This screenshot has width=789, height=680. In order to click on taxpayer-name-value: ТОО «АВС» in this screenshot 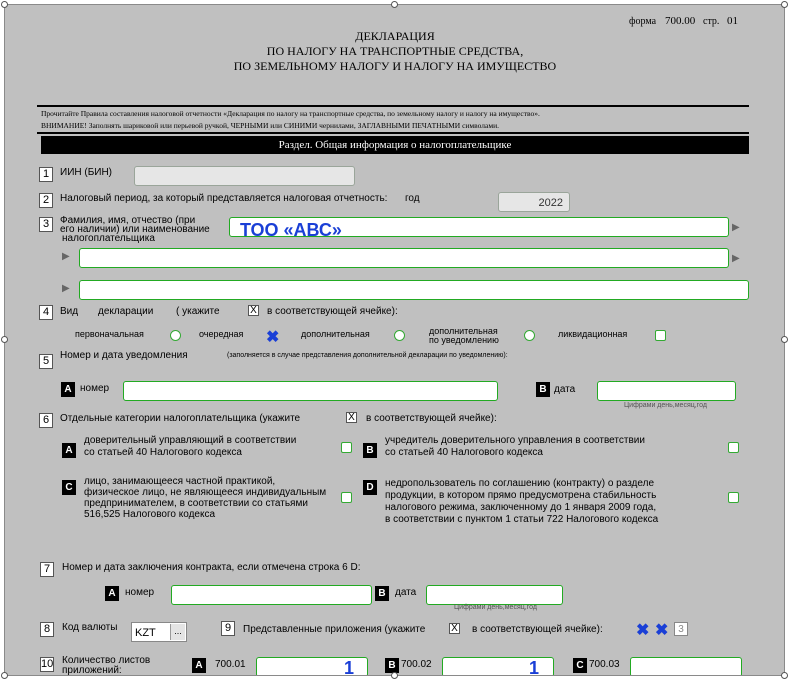, I will do `click(291, 230)`.